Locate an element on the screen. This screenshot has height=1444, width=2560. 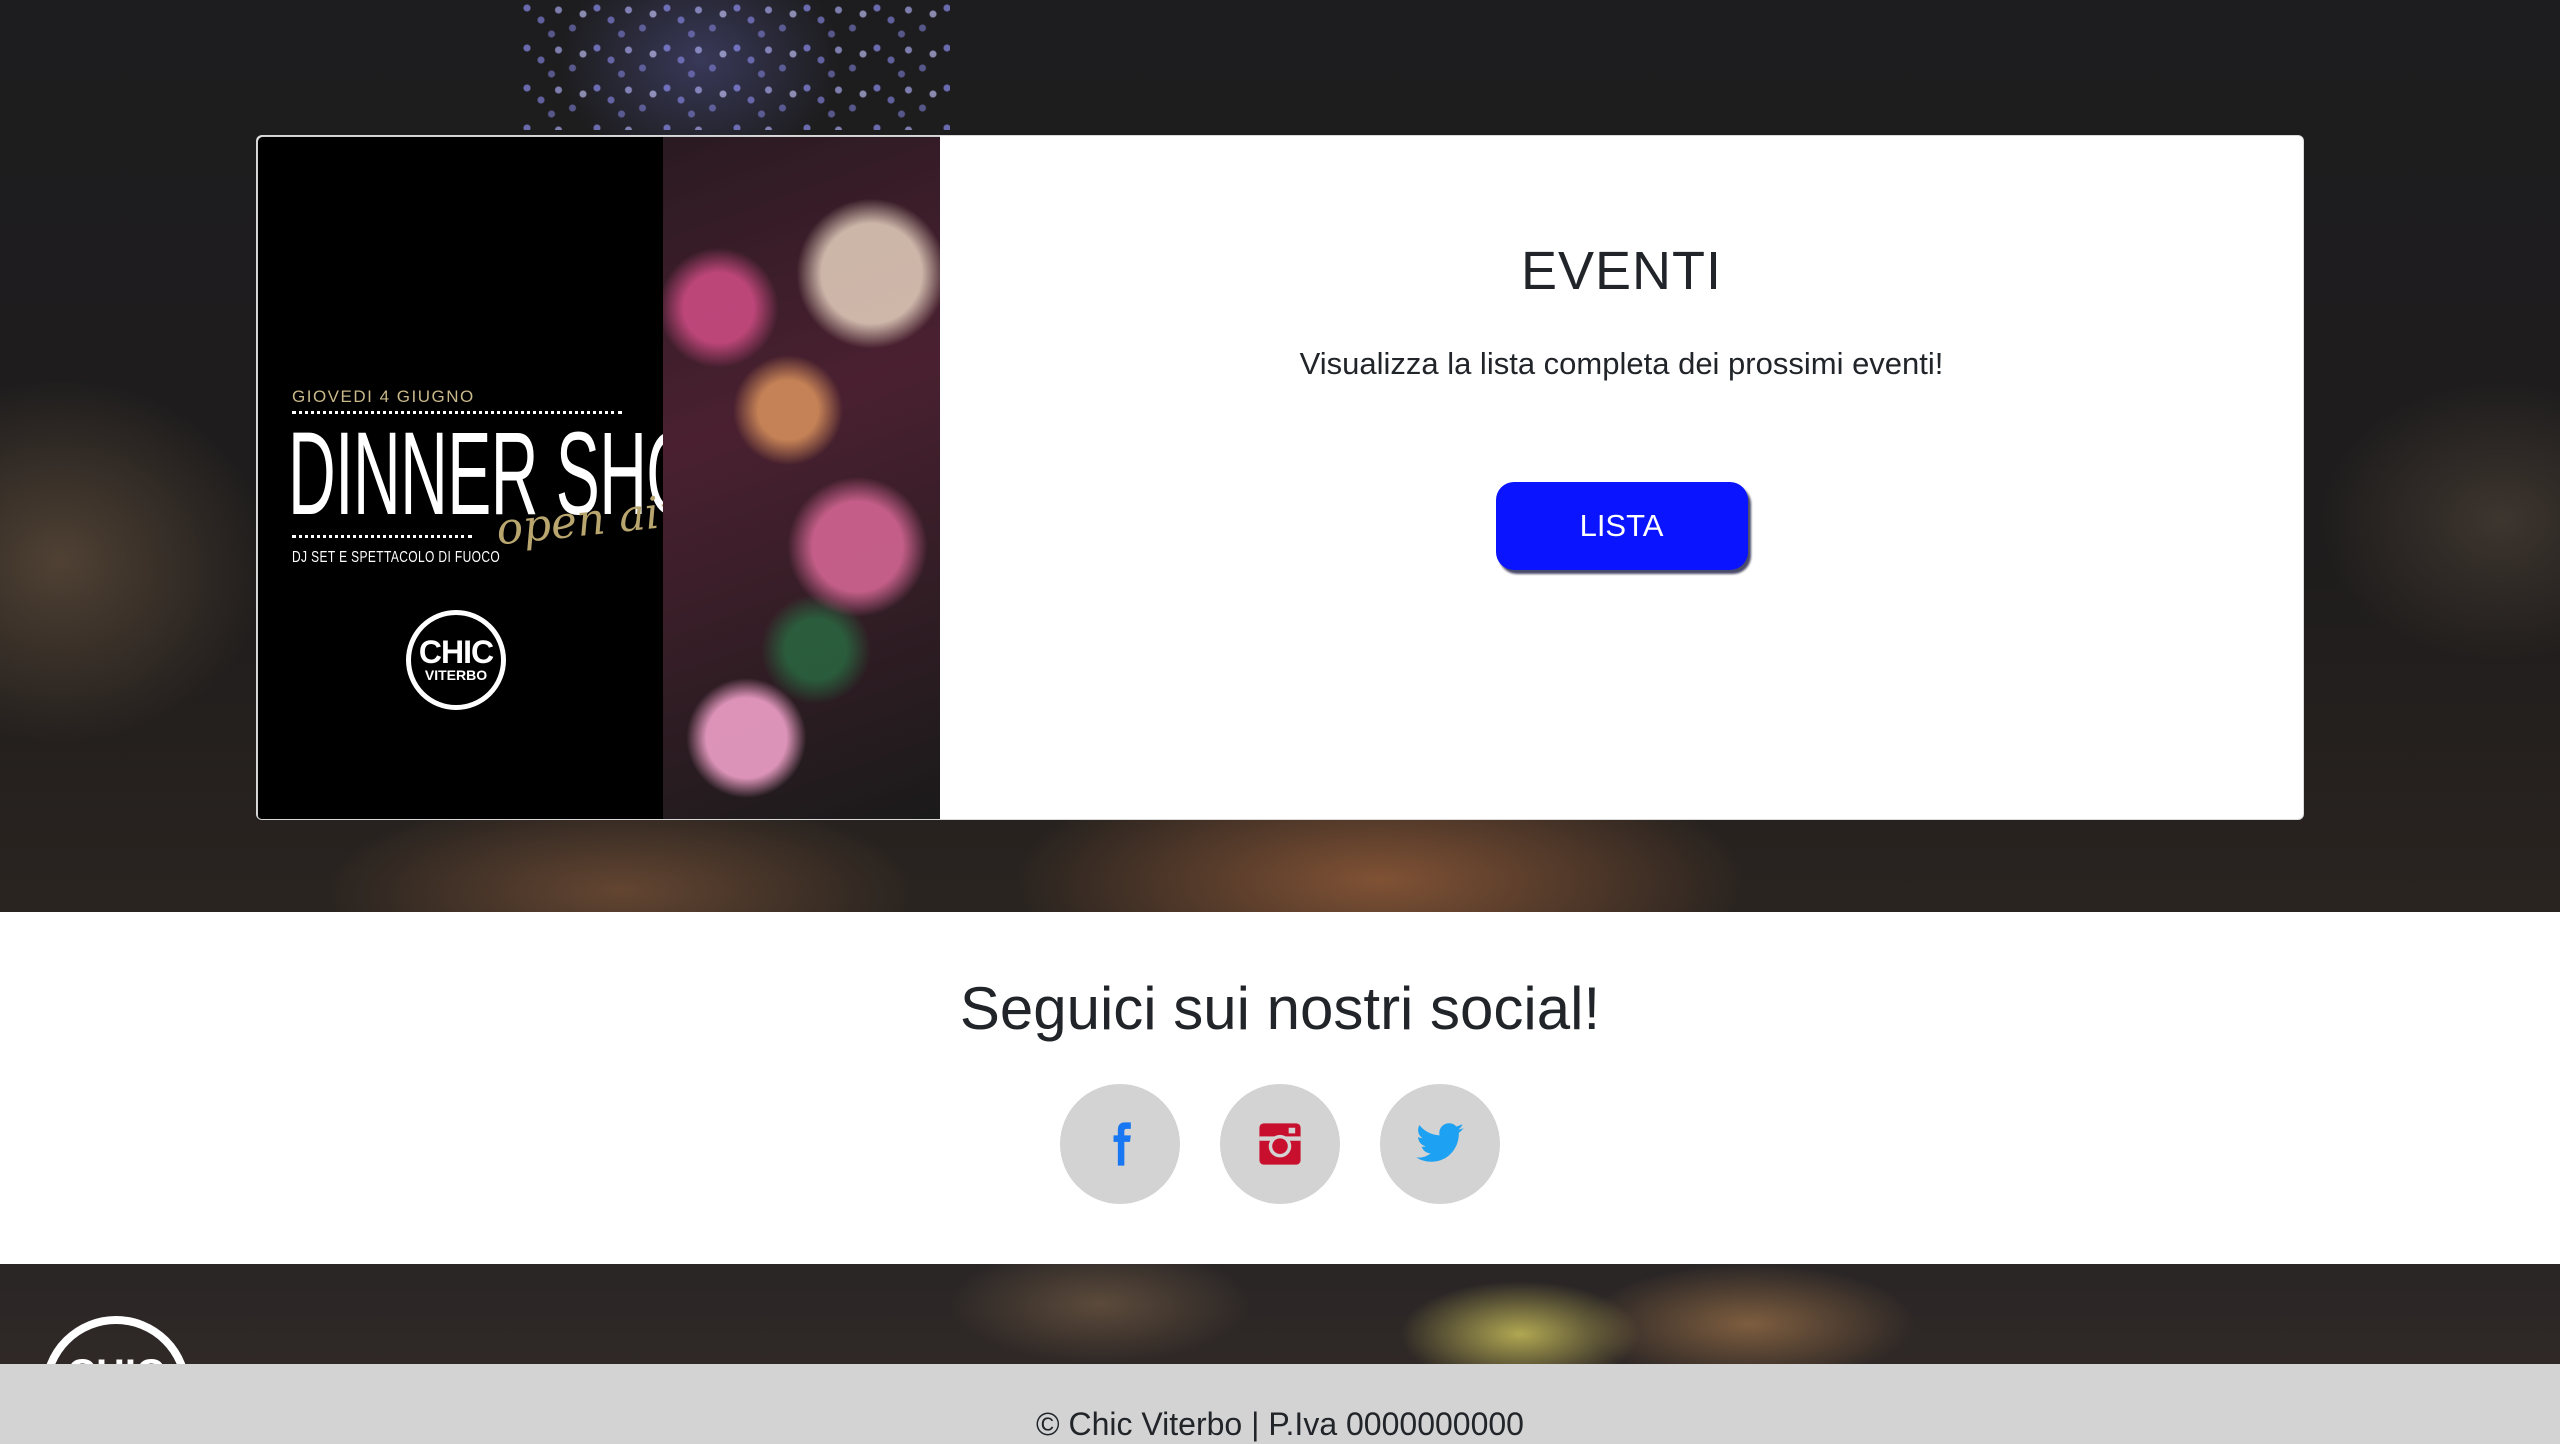
instagram-icon is located at coordinates (1280, 1144).